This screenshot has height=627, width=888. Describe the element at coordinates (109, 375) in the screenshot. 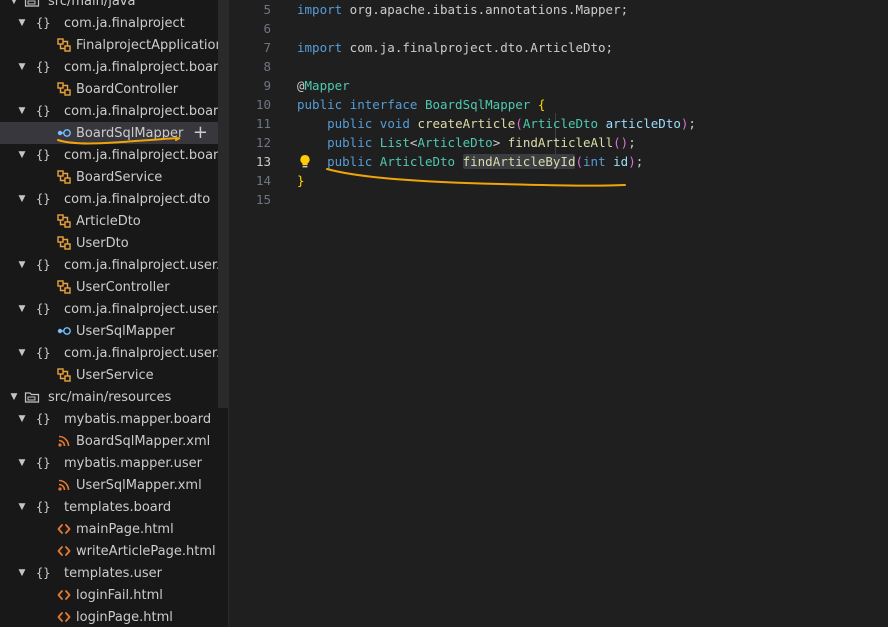

I see `explorer-item: UserService` at that location.